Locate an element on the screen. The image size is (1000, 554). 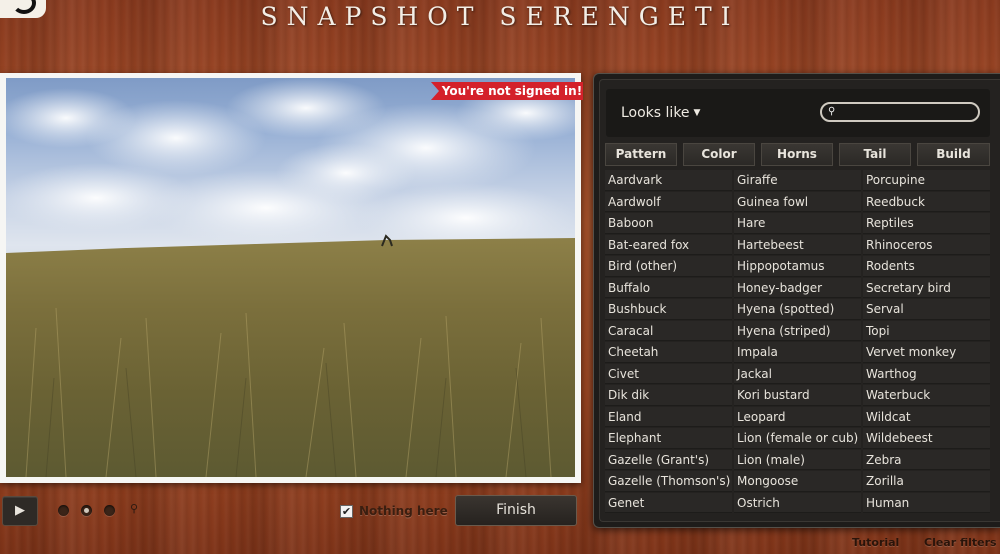
species-item: Vervet monkey is located at coordinates (926, 352).